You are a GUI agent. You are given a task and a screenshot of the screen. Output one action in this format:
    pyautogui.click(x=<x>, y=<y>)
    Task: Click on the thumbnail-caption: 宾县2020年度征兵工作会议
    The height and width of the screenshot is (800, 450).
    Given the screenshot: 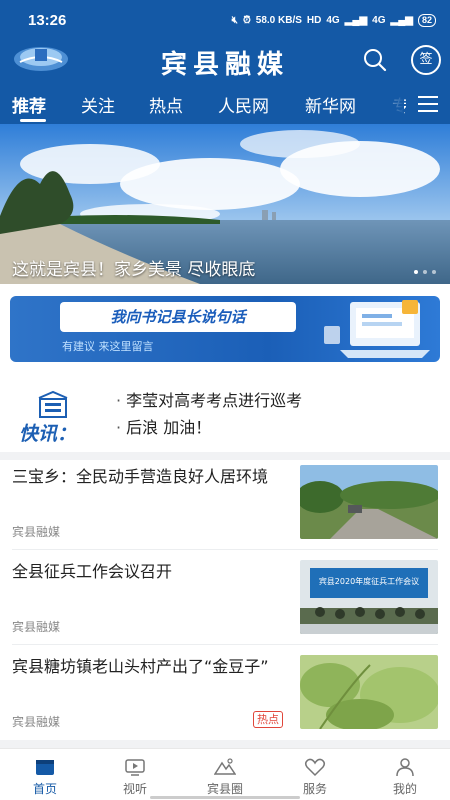 What is the action you would take?
    pyautogui.click(x=369, y=581)
    